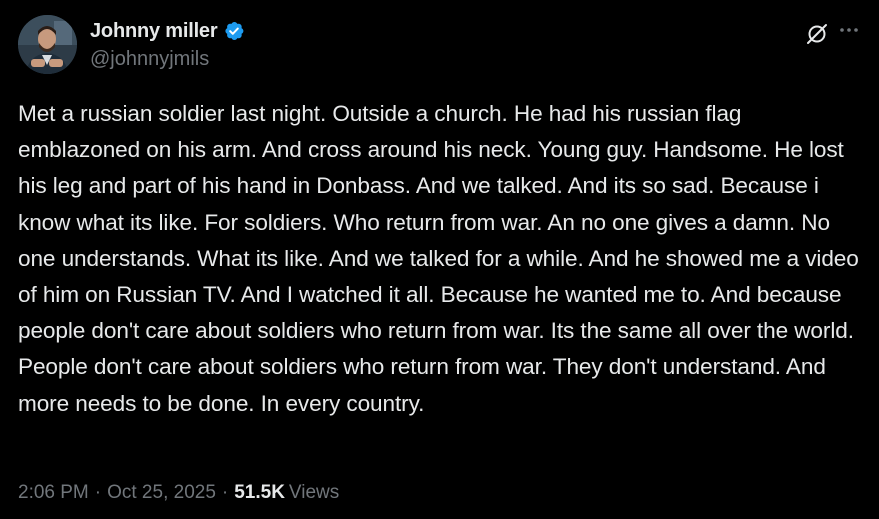 This screenshot has height=519, width=879. I want to click on more-options-button, so click(849, 31).